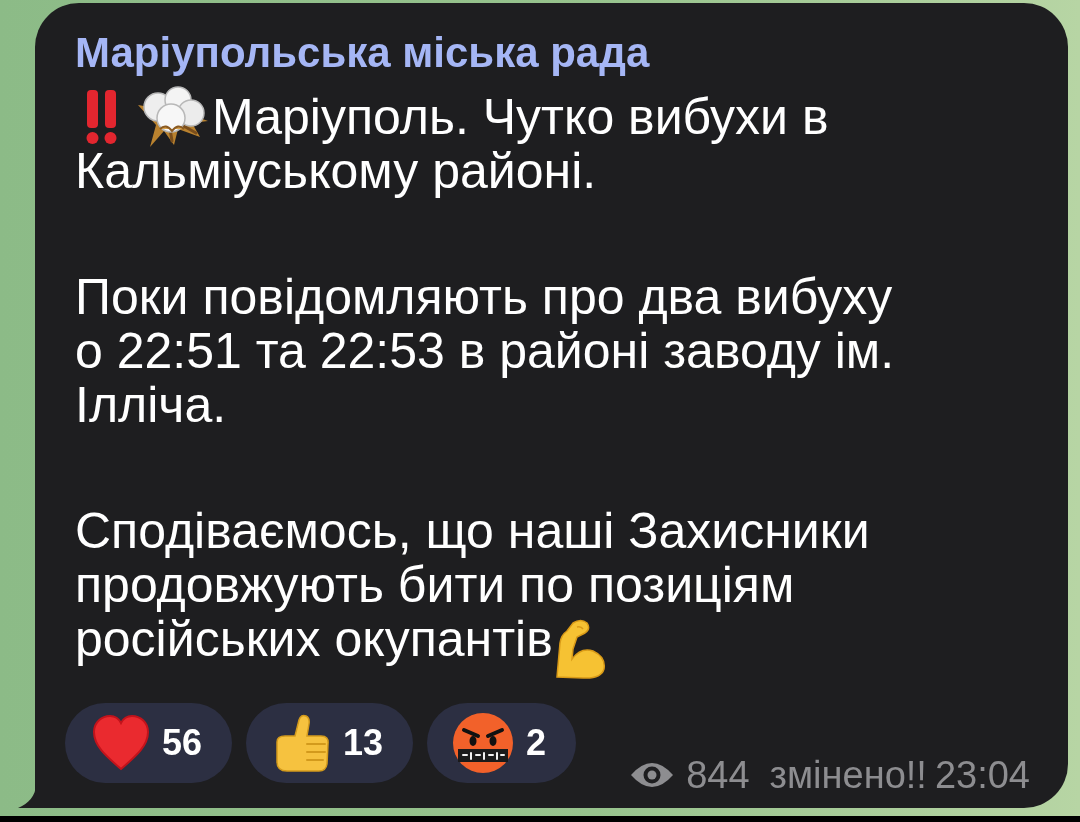 Image resolution: width=1080 pixels, height=822 pixels. I want to click on message-text: російських окупантів, so click(314, 639).